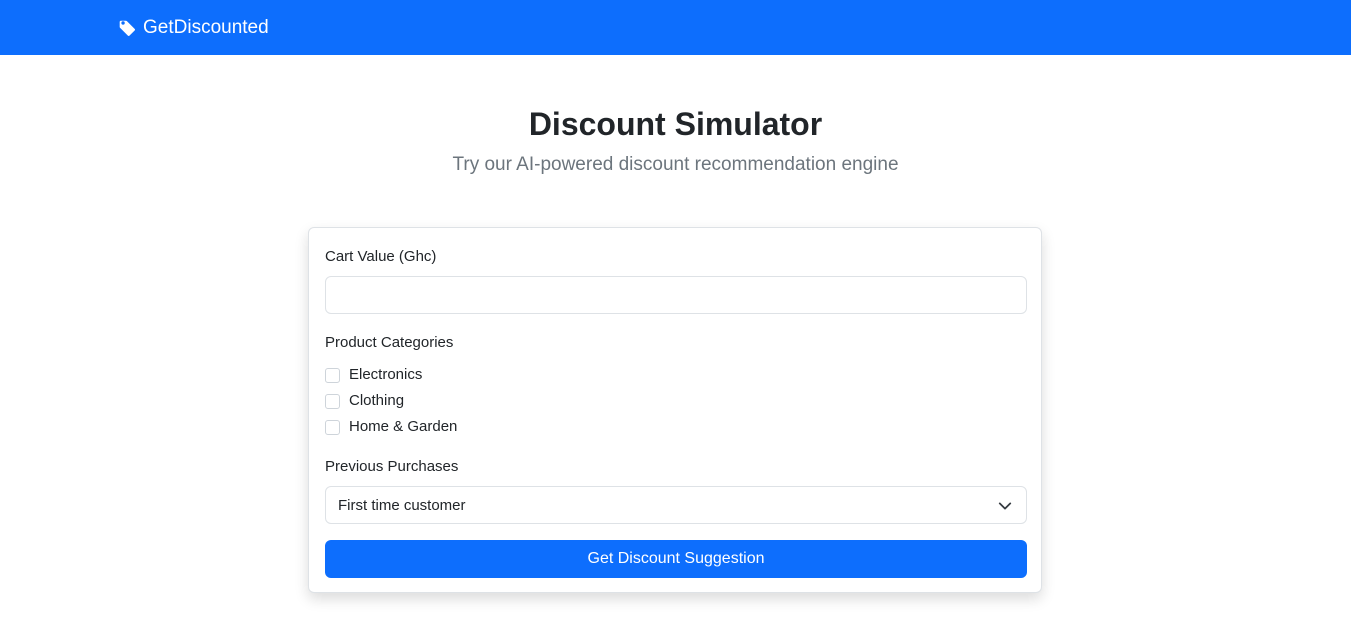  I want to click on previous-purchases-value: First time customer, so click(402, 505).